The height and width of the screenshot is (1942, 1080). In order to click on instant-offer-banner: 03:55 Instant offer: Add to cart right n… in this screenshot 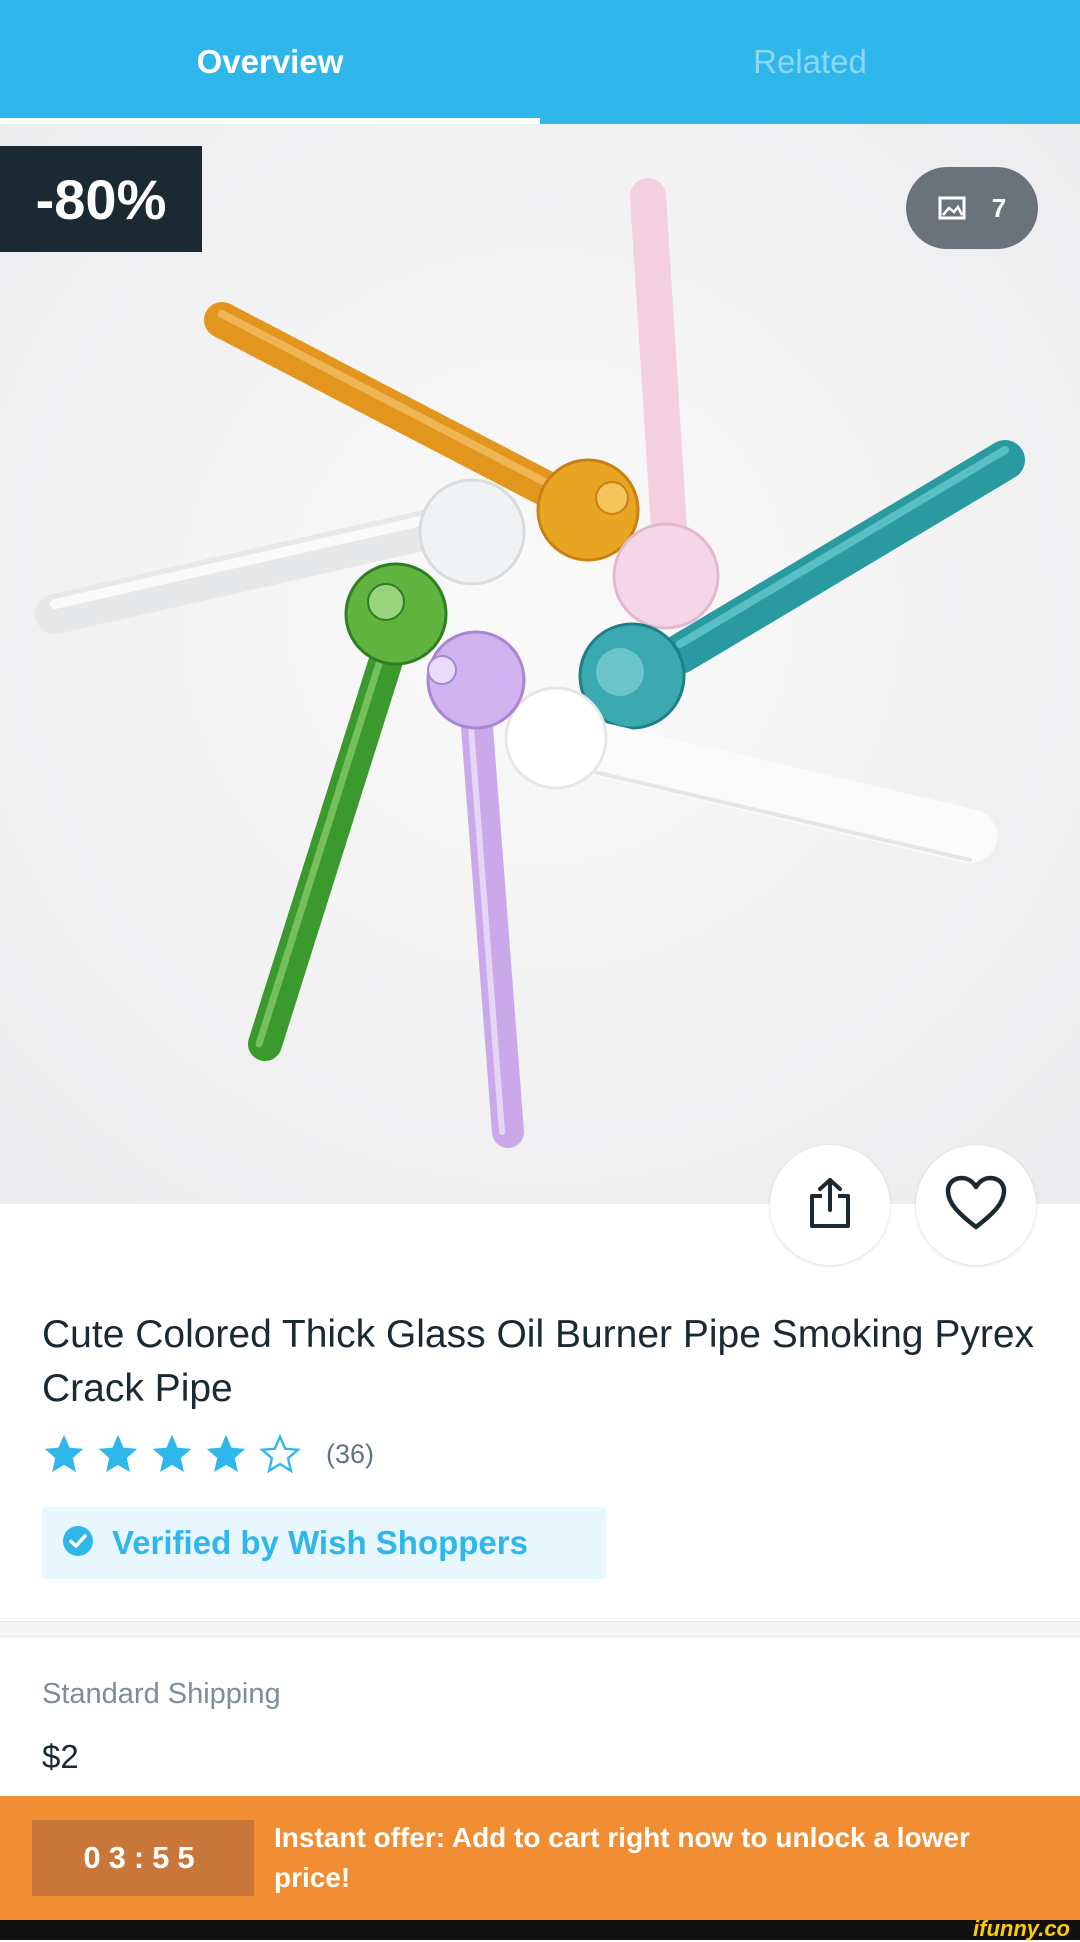, I will do `click(540, 1858)`.